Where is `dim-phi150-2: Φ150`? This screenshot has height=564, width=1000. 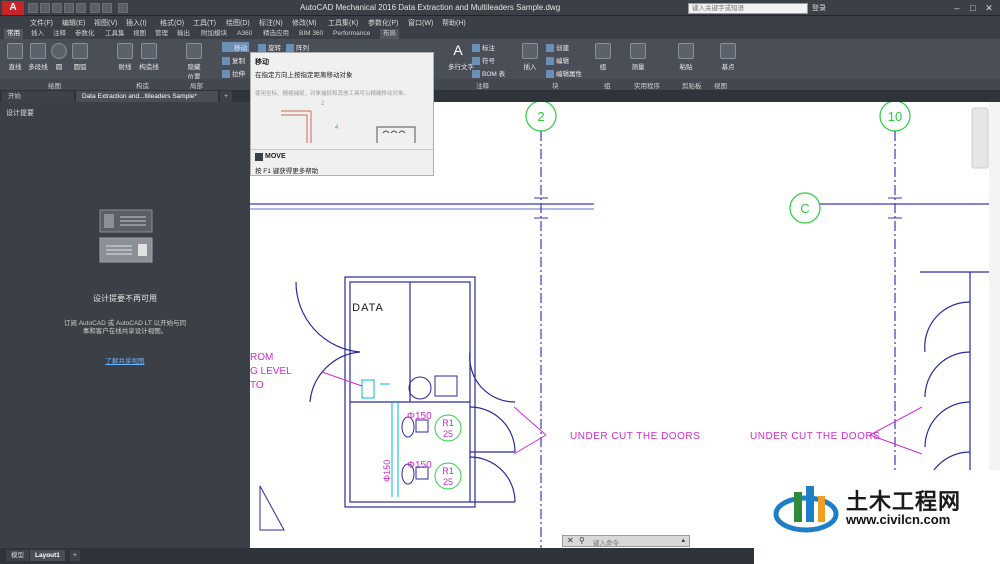 dim-phi150-2: Φ150 is located at coordinates (419, 465).